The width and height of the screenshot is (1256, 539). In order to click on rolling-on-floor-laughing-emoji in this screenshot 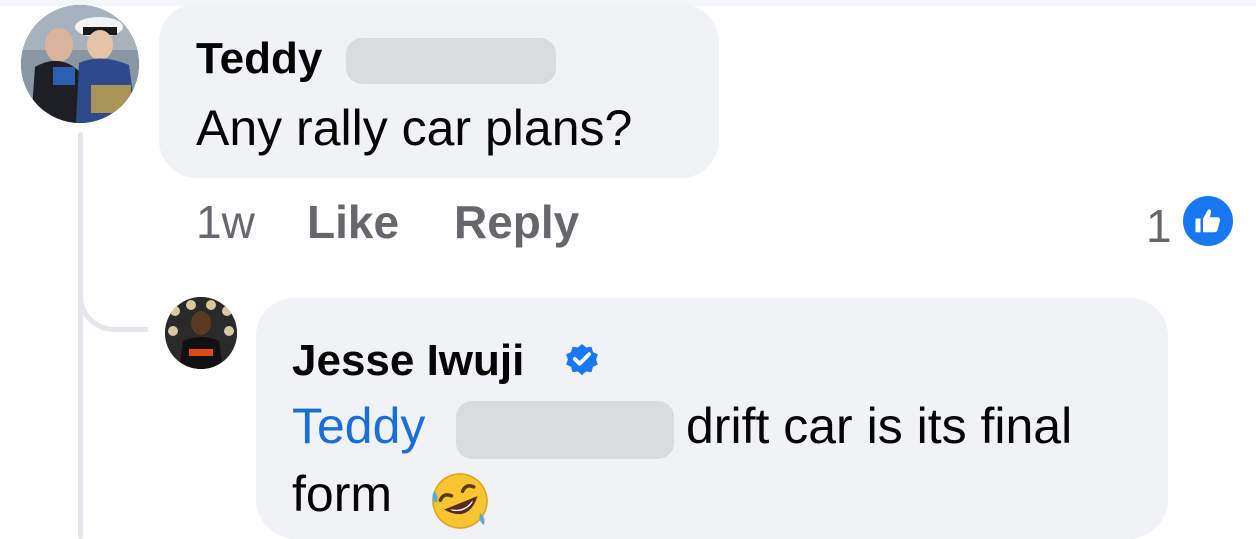, I will do `click(460, 501)`.